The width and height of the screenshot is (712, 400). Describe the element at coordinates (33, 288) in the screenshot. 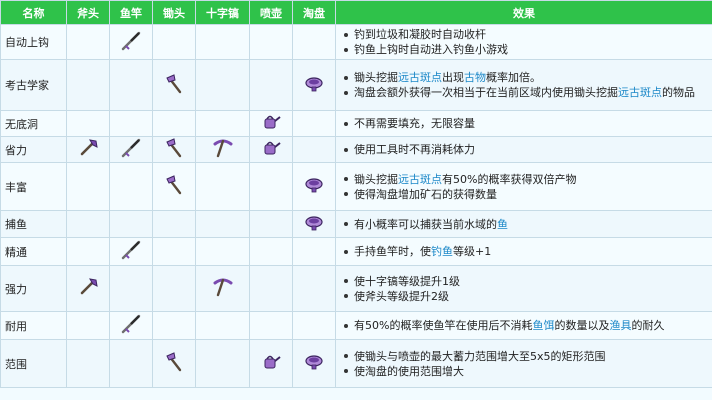

I see `enchant-name: 强力` at that location.